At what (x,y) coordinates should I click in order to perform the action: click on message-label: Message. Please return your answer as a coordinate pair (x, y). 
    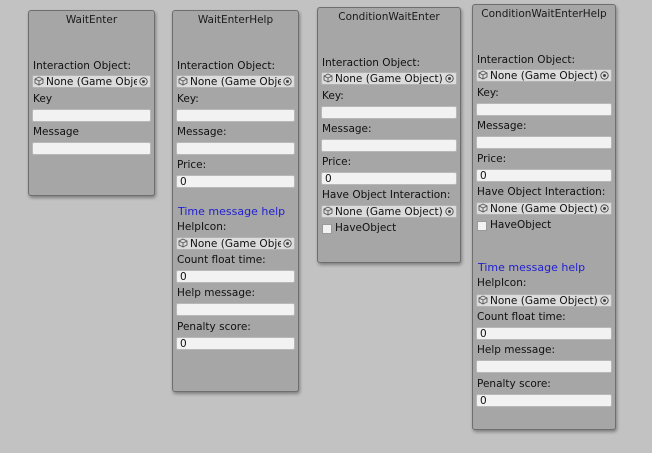
    Looking at the image, I should click on (56, 132).